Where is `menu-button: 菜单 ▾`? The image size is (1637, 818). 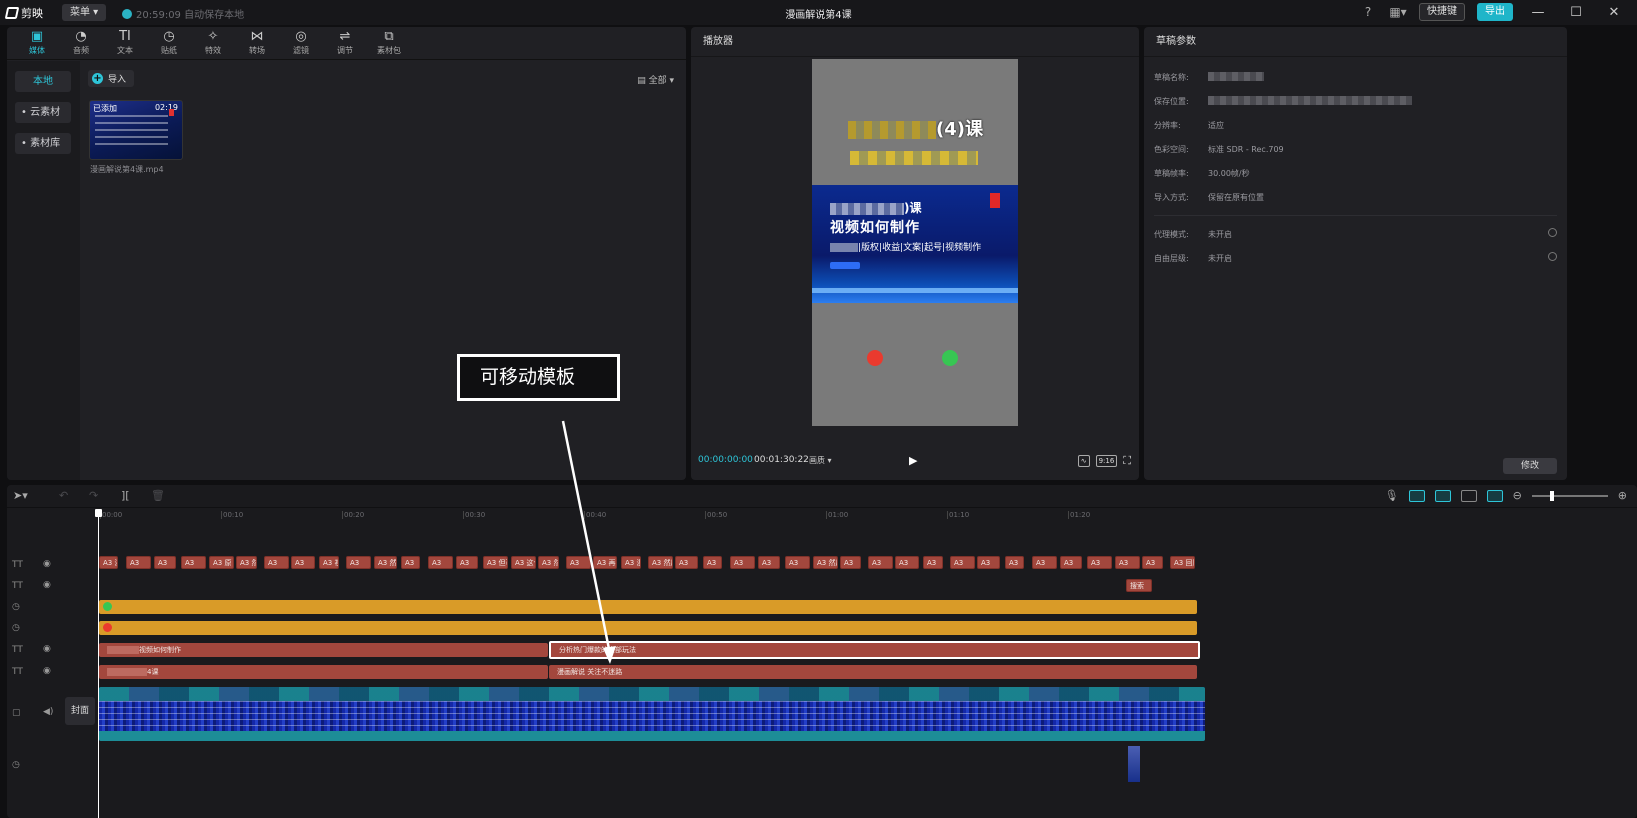
menu-button: 菜单 ▾ is located at coordinates (84, 12).